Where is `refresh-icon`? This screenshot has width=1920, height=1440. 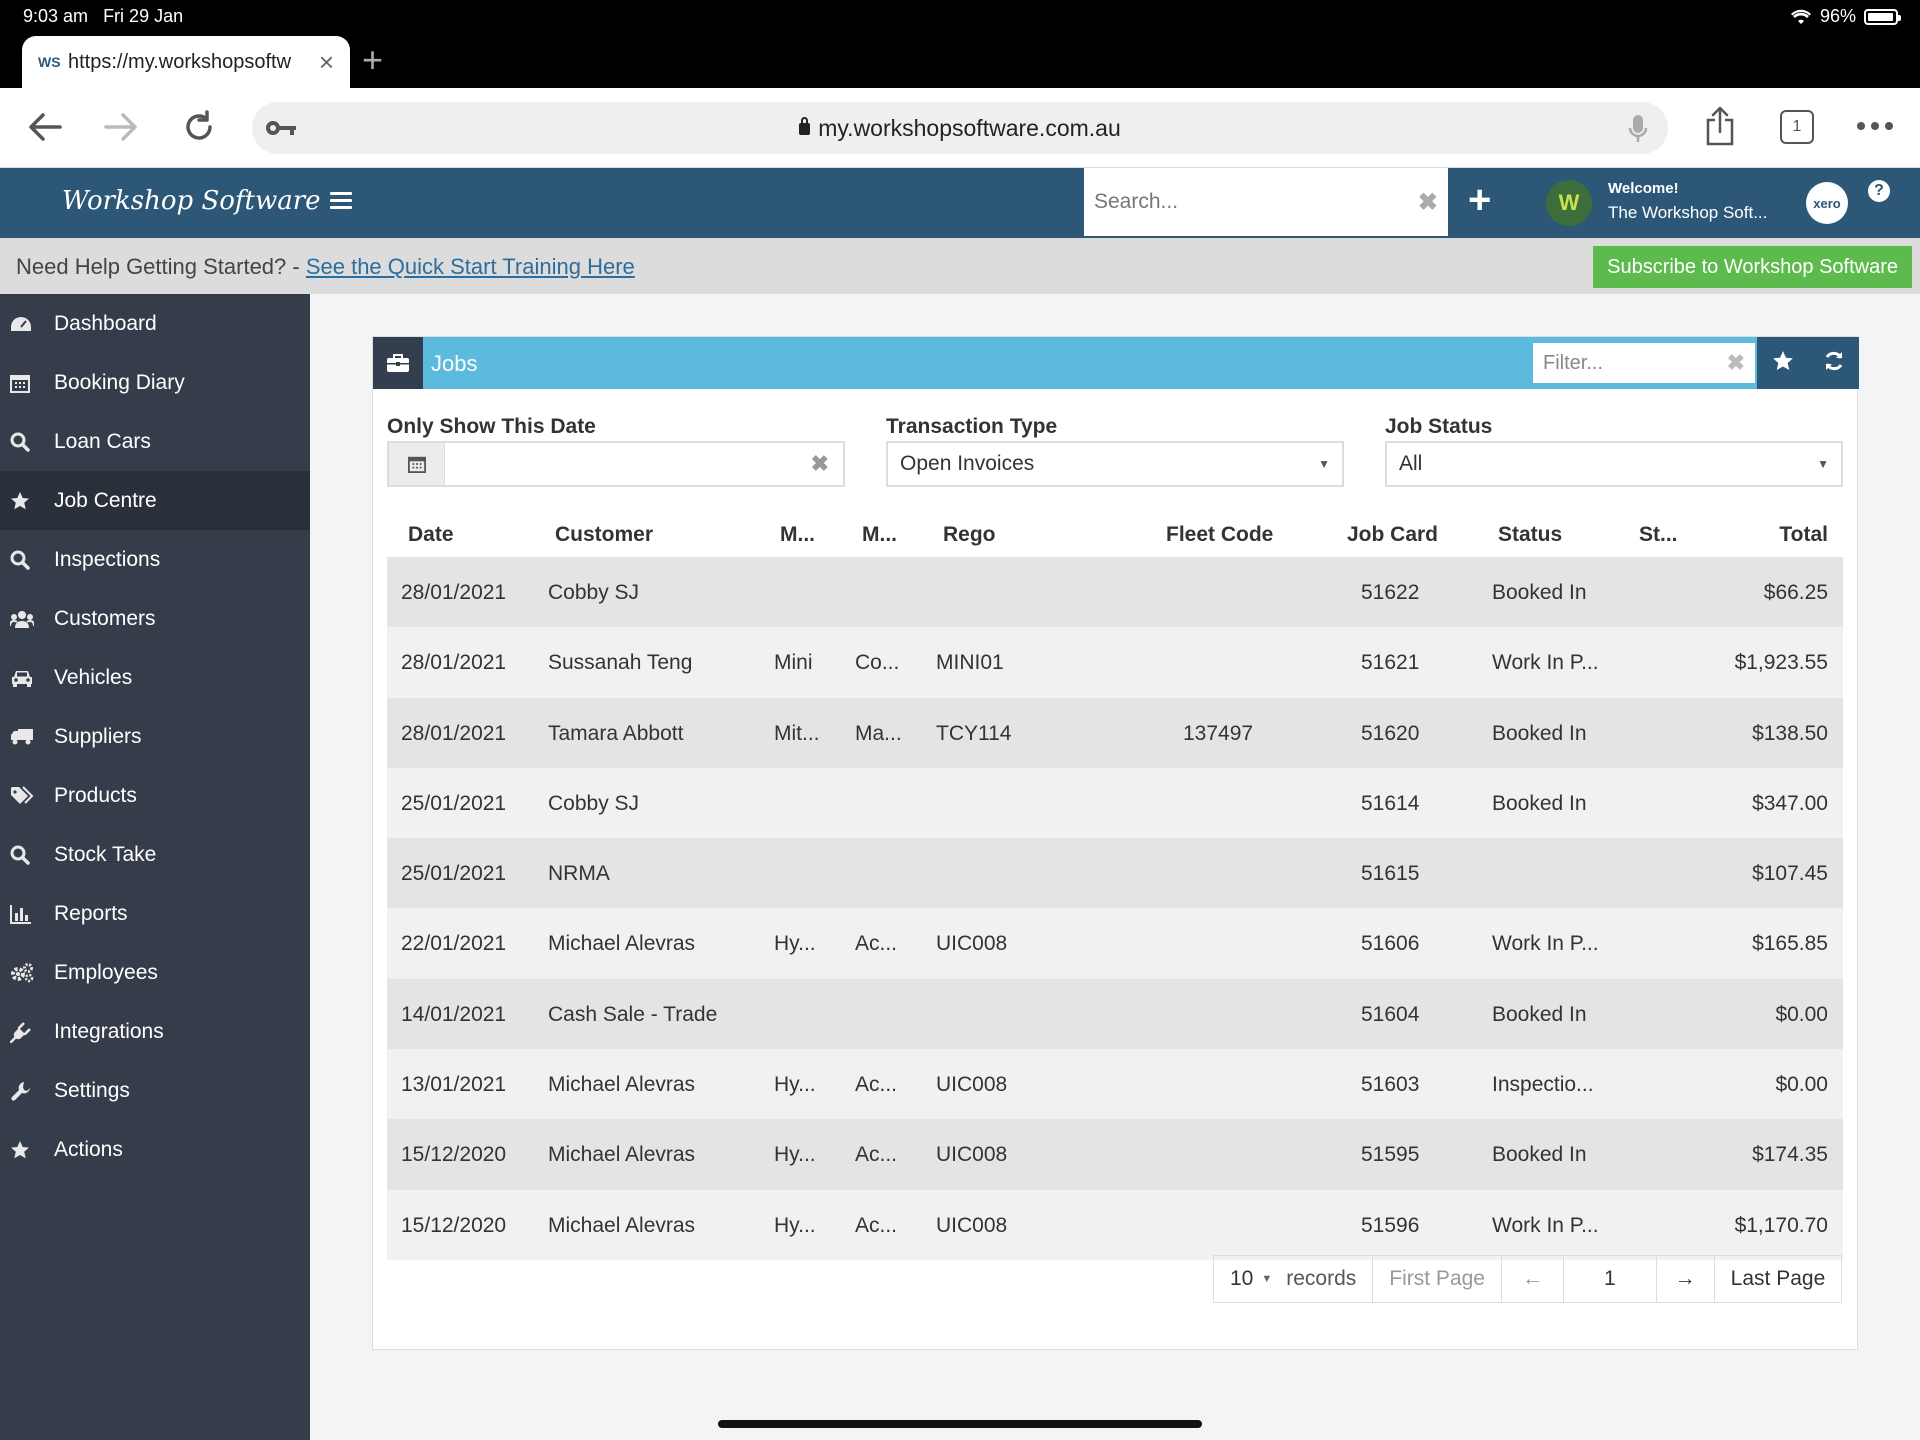 refresh-icon is located at coordinates (1834, 363).